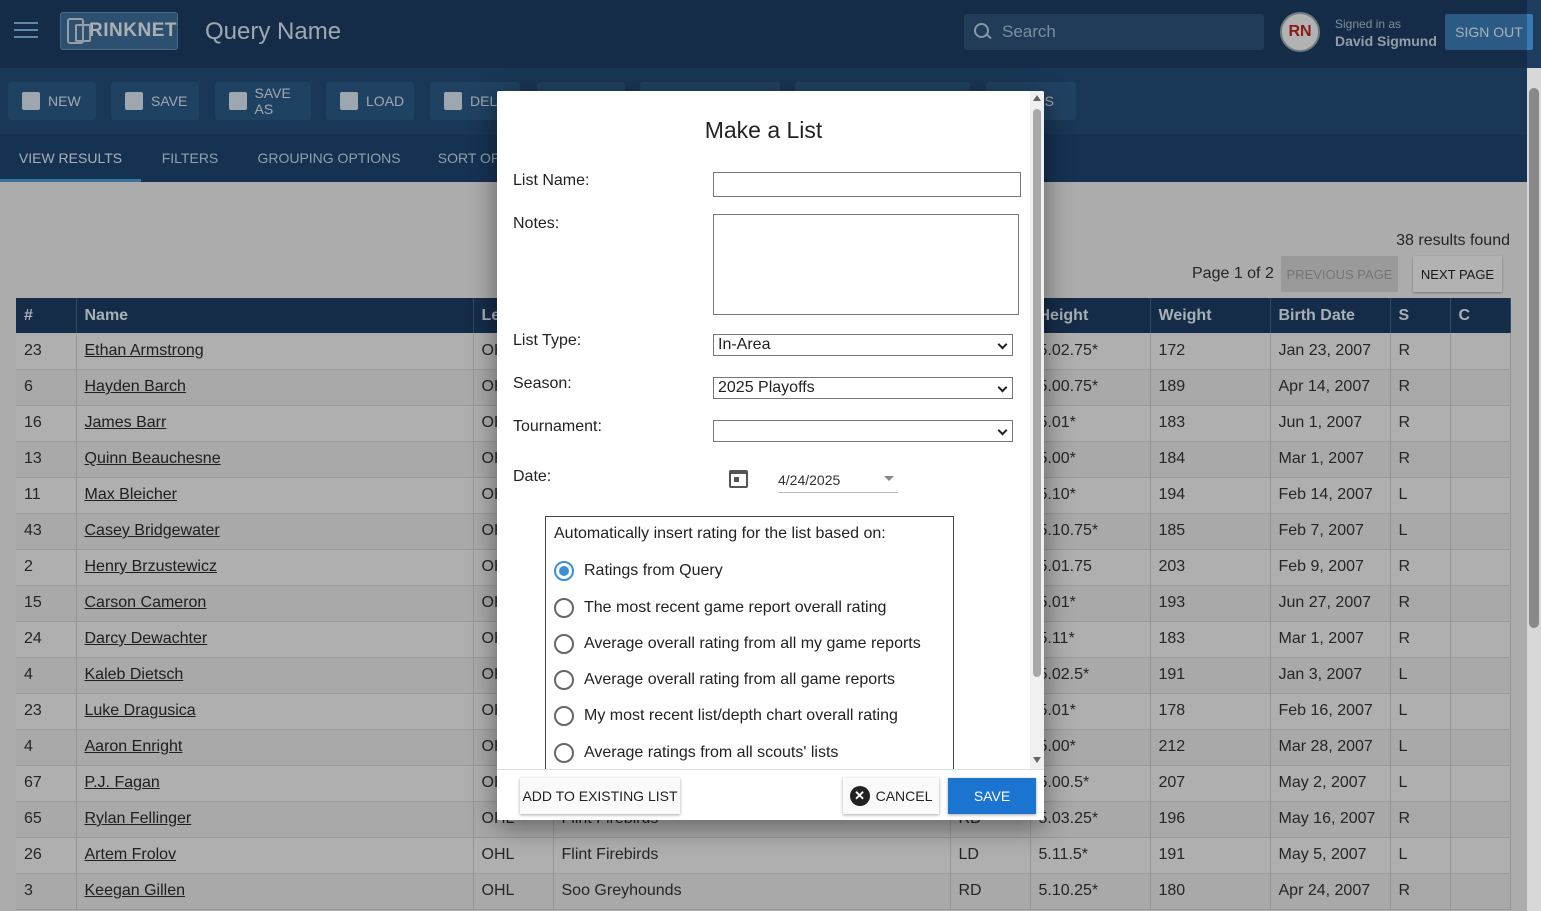  What do you see at coordinates (838, 480) in the screenshot?
I see `date-input: 4/24/2025` at bounding box center [838, 480].